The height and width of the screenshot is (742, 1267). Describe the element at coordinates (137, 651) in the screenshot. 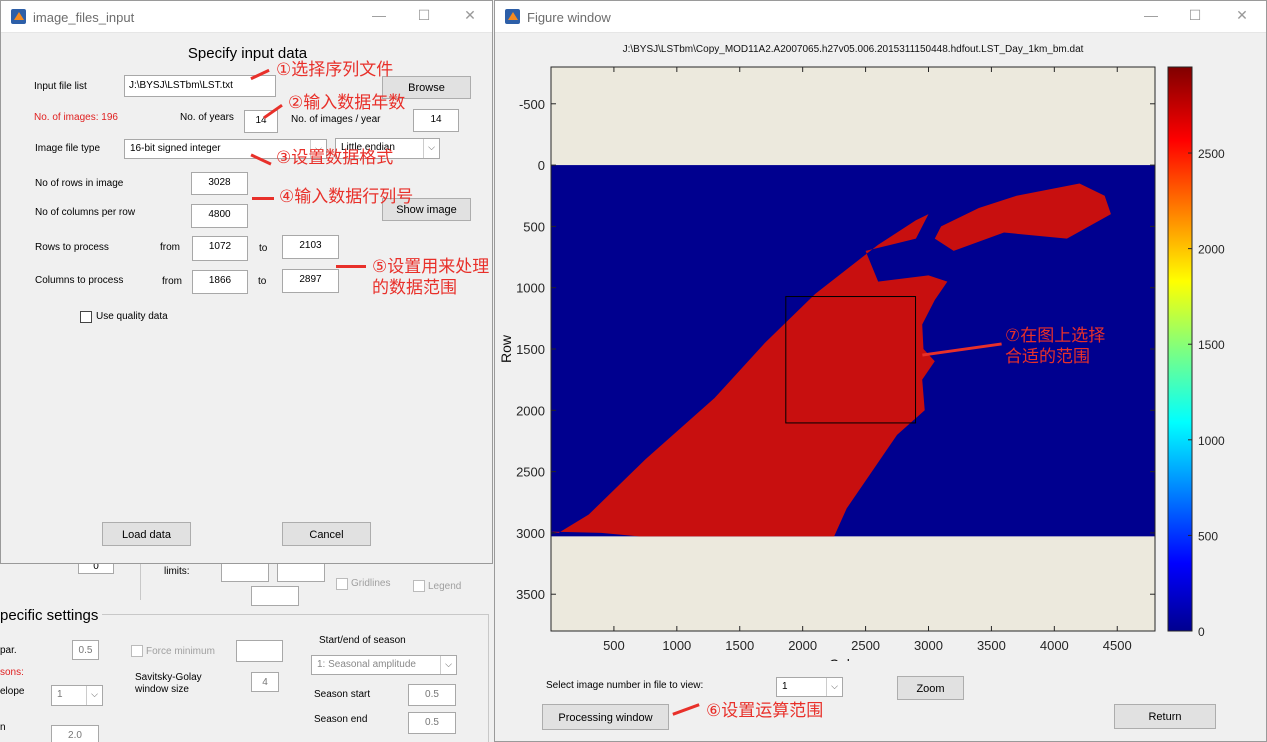

I see `force-min-checkbox` at that location.